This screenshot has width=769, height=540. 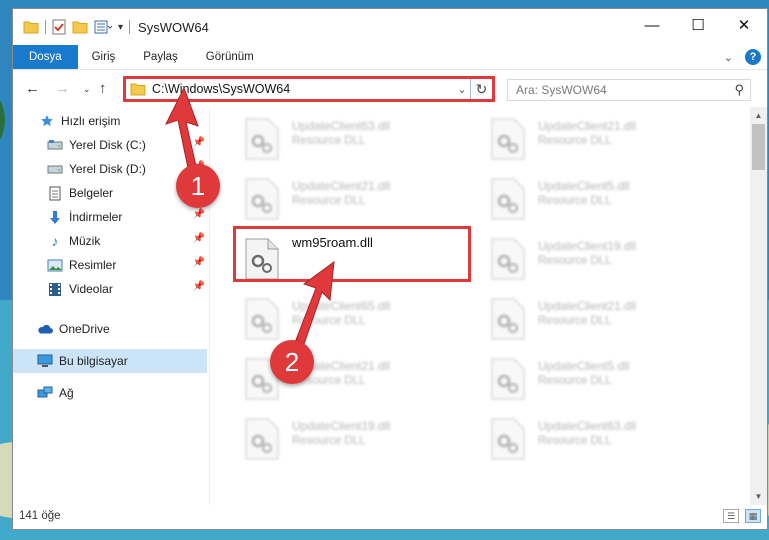 I want to click on title-bar: ▾ SysWOW64 — ☐ ✕, so click(x=390, y=27).